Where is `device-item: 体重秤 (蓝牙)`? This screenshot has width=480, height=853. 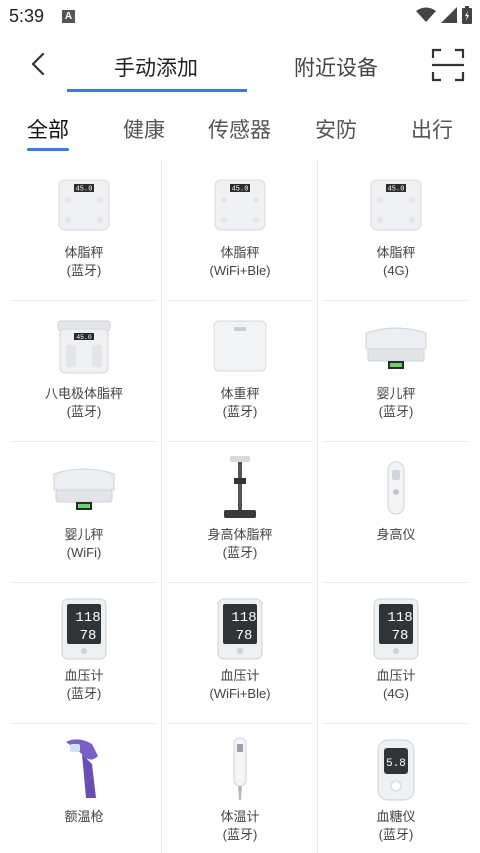
device-item: 体重秤 (蓝牙) is located at coordinates (240, 371).